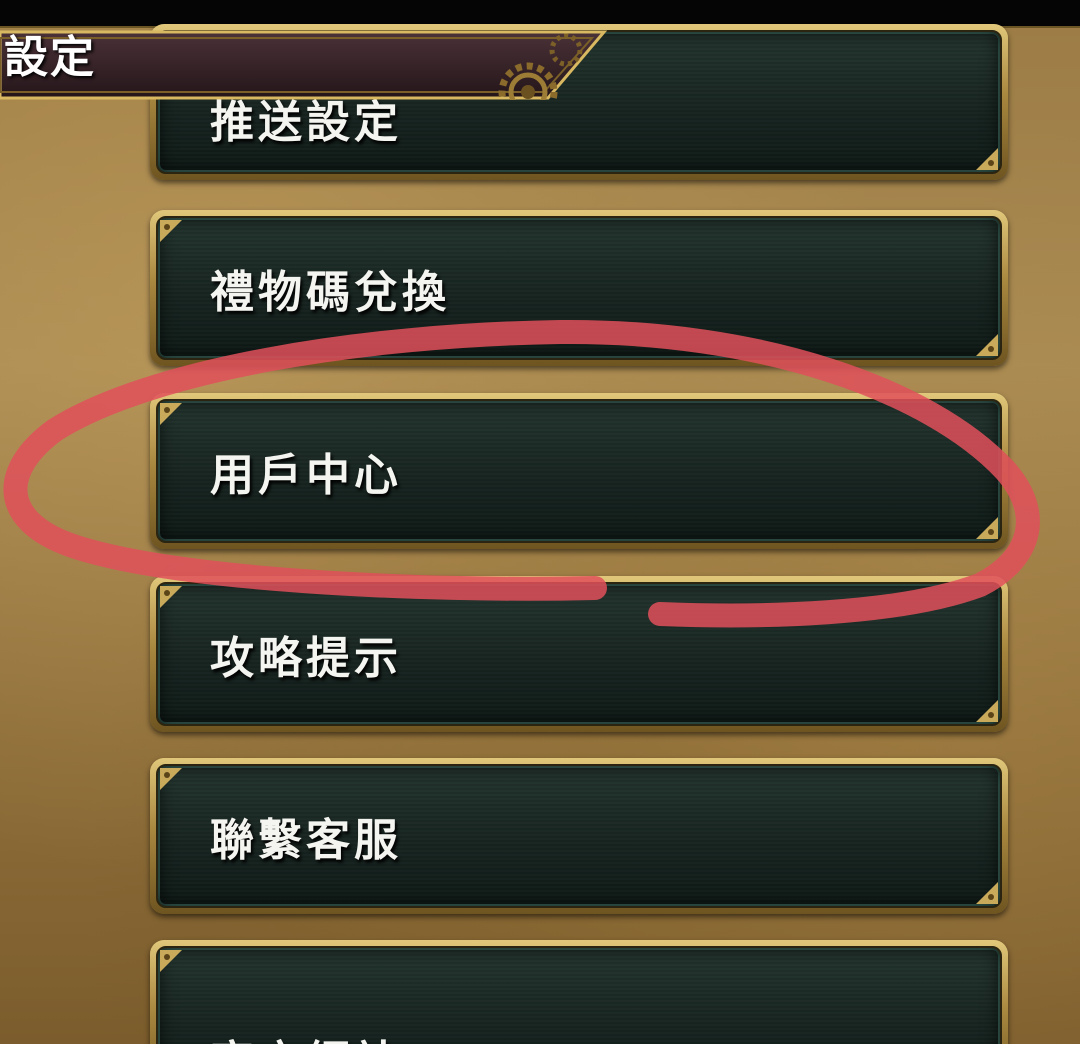 The width and height of the screenshot is (1080, 1044). What do you see at coordinates (306, 475) in the screenshot?
I see `menu-item-label: 用戶中心` at bounding box center [306, 475].